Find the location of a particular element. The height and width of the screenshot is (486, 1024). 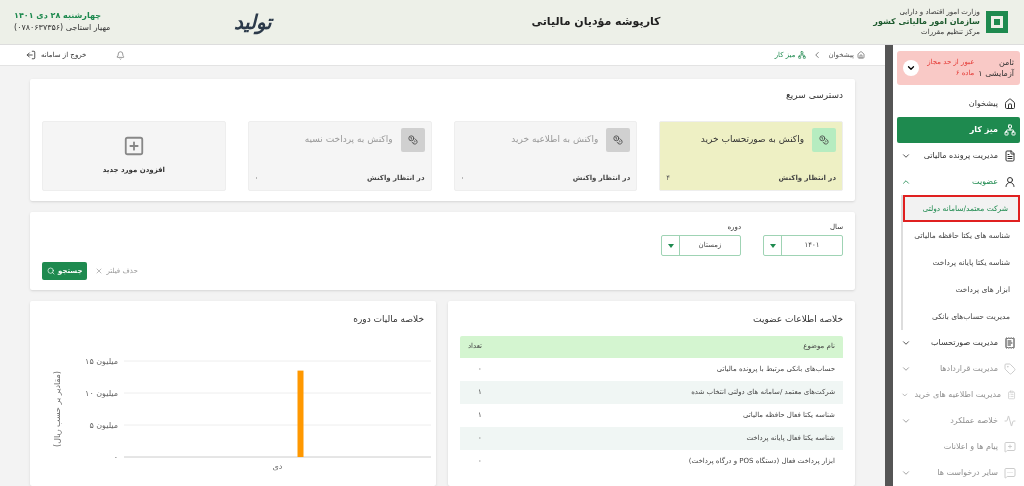

chevron-up-icon is located at coordinates (906, 182).